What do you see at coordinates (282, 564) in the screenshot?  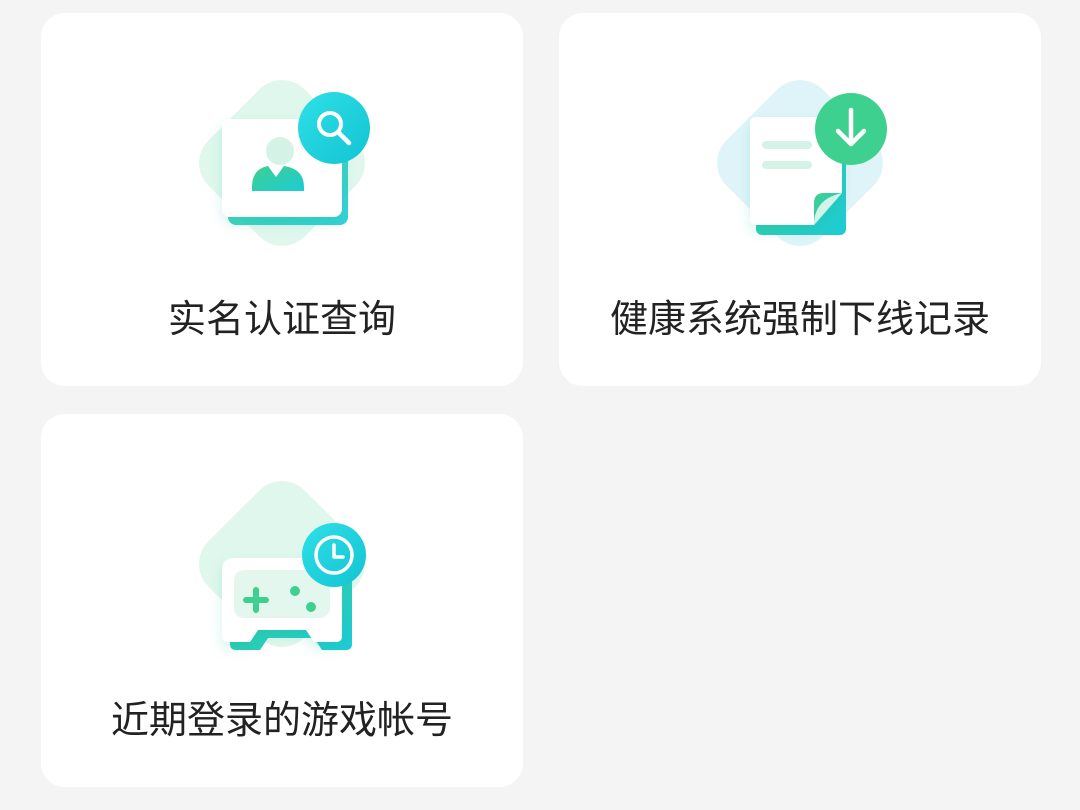 I see `gamepad-clock-icon` at bounding box center [282, 564].